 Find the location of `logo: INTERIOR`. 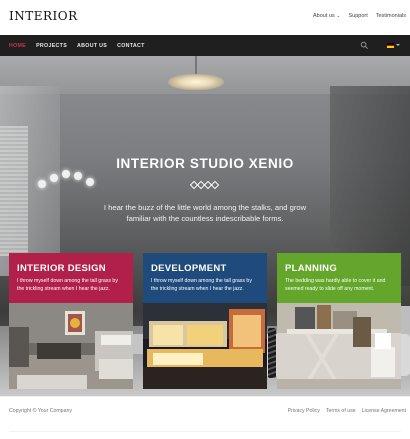

logo: INTERIOR is located at coordinates (43, 16).